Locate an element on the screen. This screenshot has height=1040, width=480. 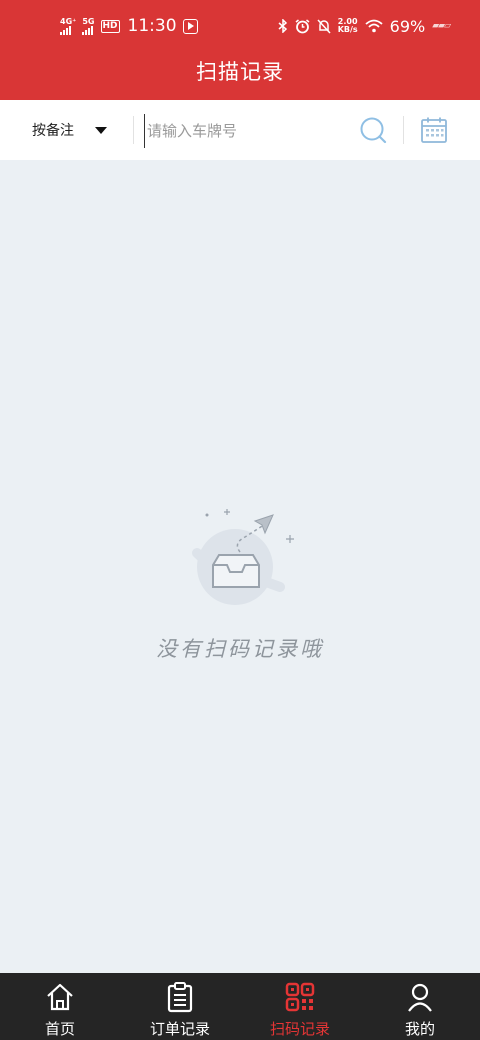
tab-profile: 我的 is located at coordinates (420, 1006).